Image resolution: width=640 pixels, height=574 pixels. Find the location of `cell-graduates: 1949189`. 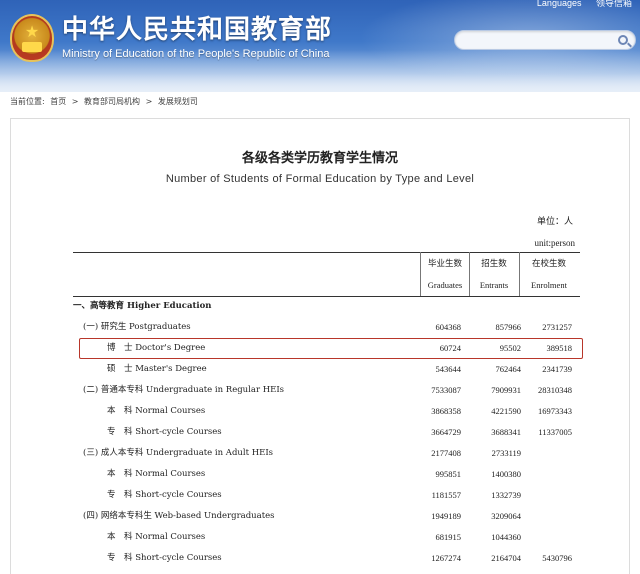

cell-graduates: 1949189 is located at coordinates (446, 516).